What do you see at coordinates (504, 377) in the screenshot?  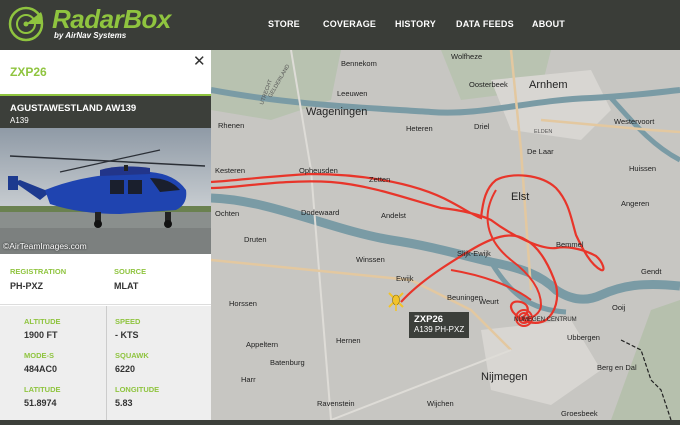 I see `map-label: Nijmegen` at bounding box center [504, 377].